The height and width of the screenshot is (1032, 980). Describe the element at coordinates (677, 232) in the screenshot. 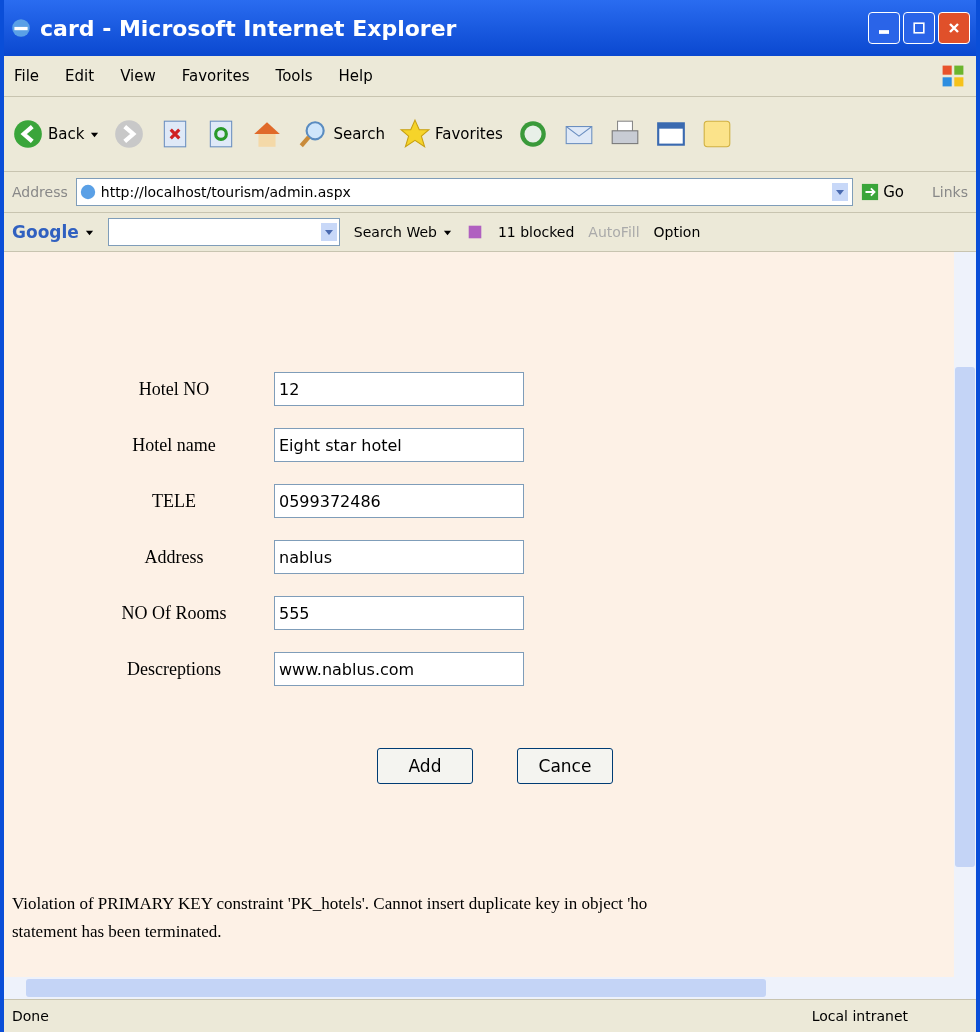

I see `options-button: Option` at that location.